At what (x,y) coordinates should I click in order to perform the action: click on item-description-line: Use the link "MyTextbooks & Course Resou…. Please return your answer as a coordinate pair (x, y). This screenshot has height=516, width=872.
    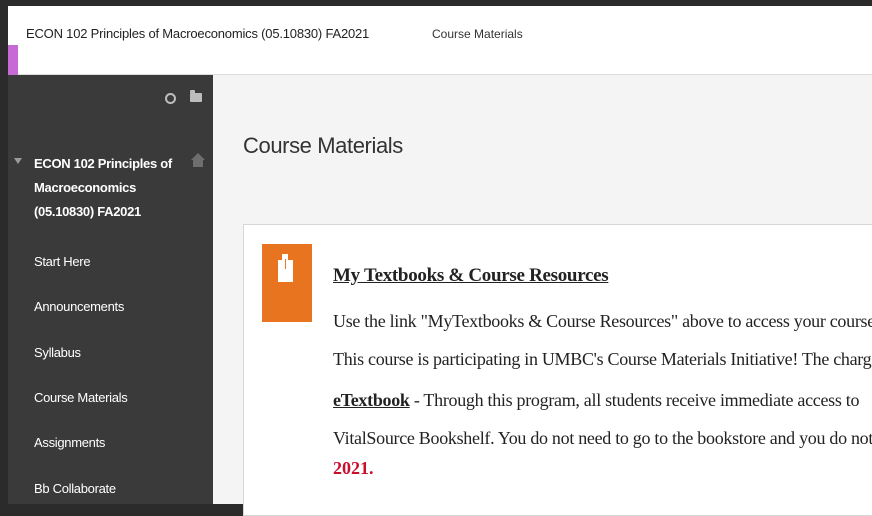
    Looking at the image, I should click on (602, 321).